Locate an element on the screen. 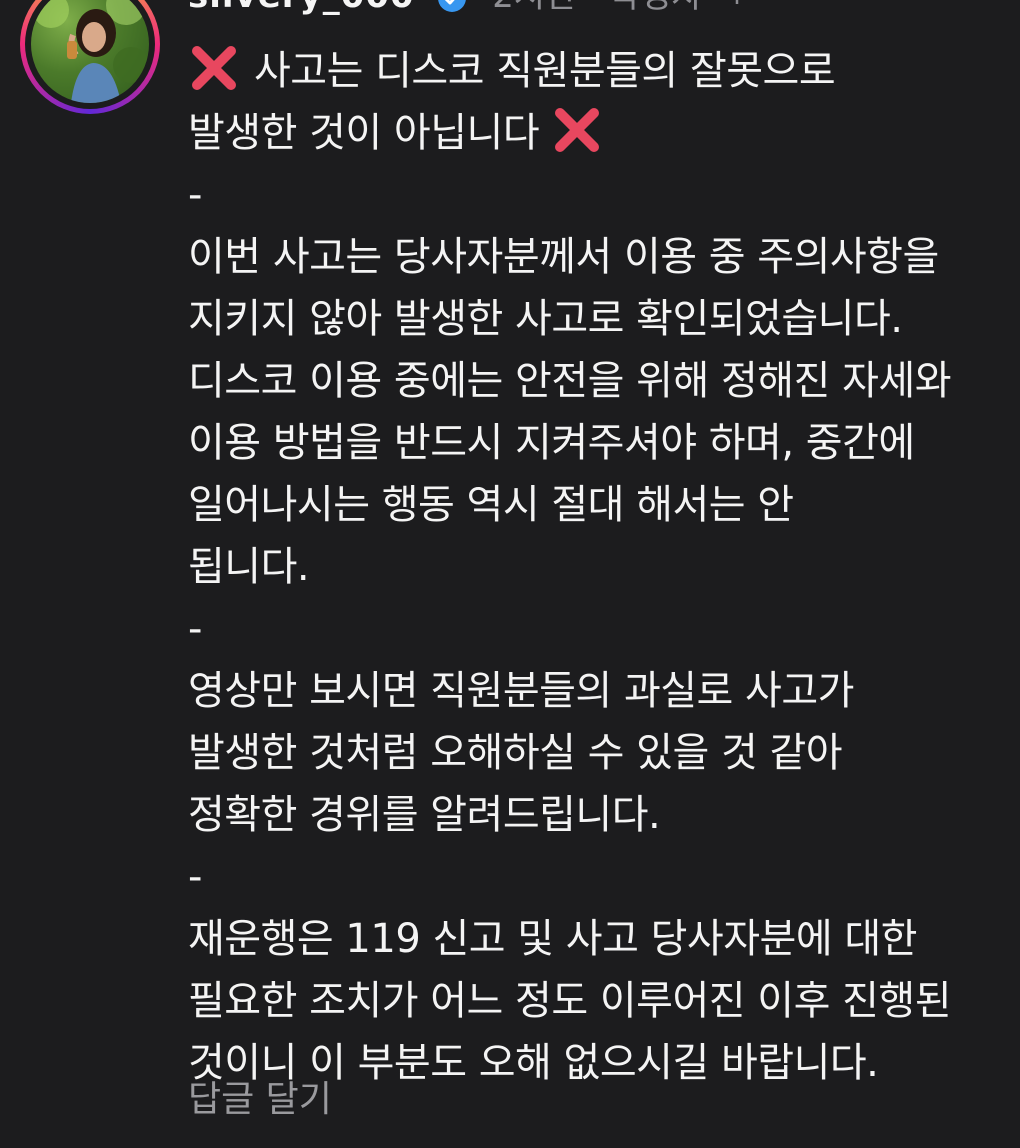 This screenshot has width=1020, height=1148. comment-title-line: 발생한 것이 아닙니다 is located at coordinates (595, 133).